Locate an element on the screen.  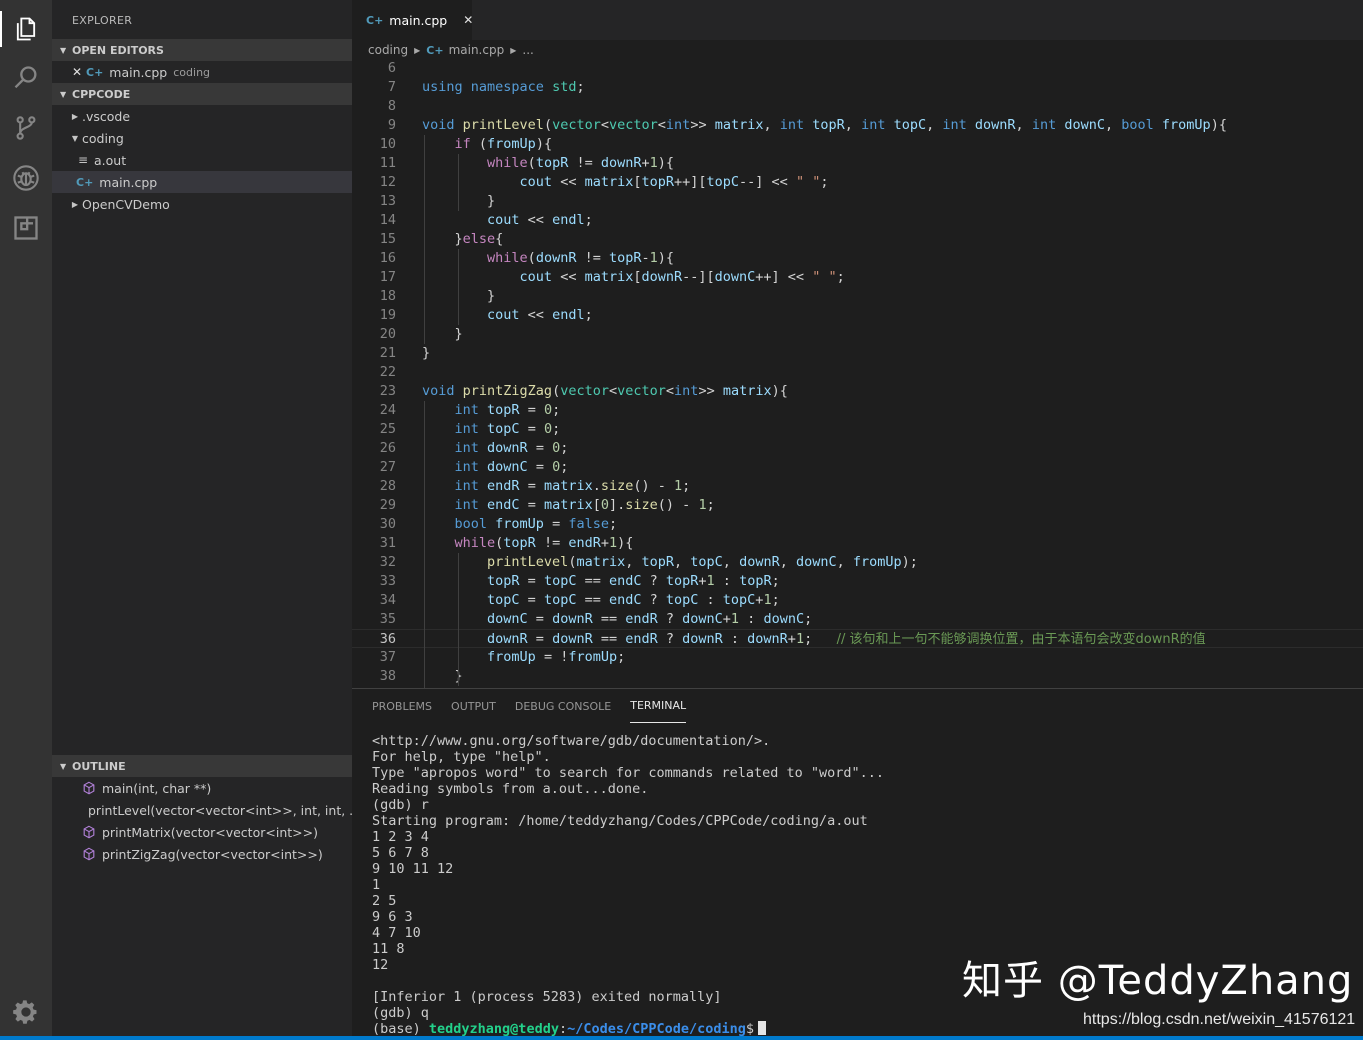
code-line: 7 using namespace std; is located at coordinates (857, 87).